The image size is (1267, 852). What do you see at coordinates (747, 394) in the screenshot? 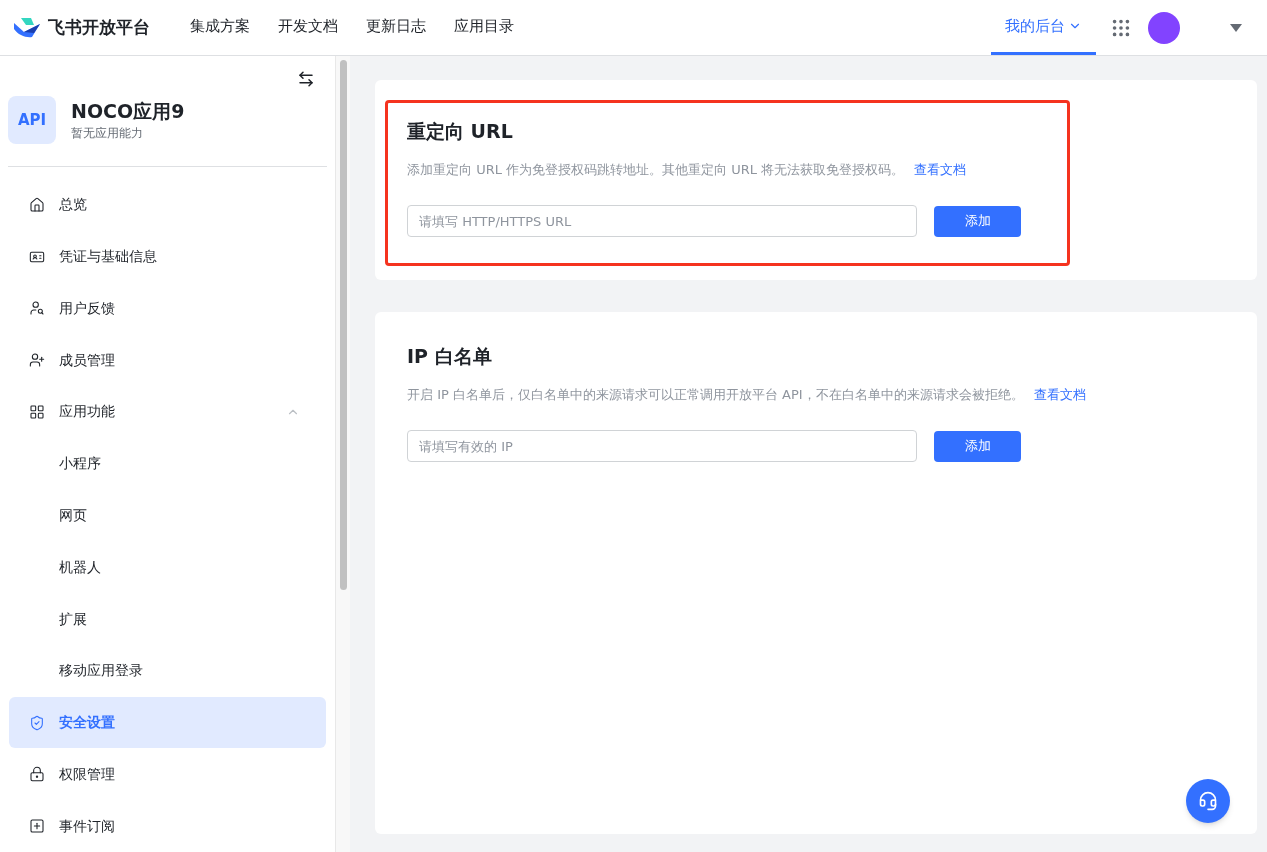
I see `section-description: 开启 IP 白名单后，仅白名单中的来源请求可以正常调用开放平台 API，不在白名单中的来源请求会被拒绝。 查看文档` at bounding box center [747, 394].